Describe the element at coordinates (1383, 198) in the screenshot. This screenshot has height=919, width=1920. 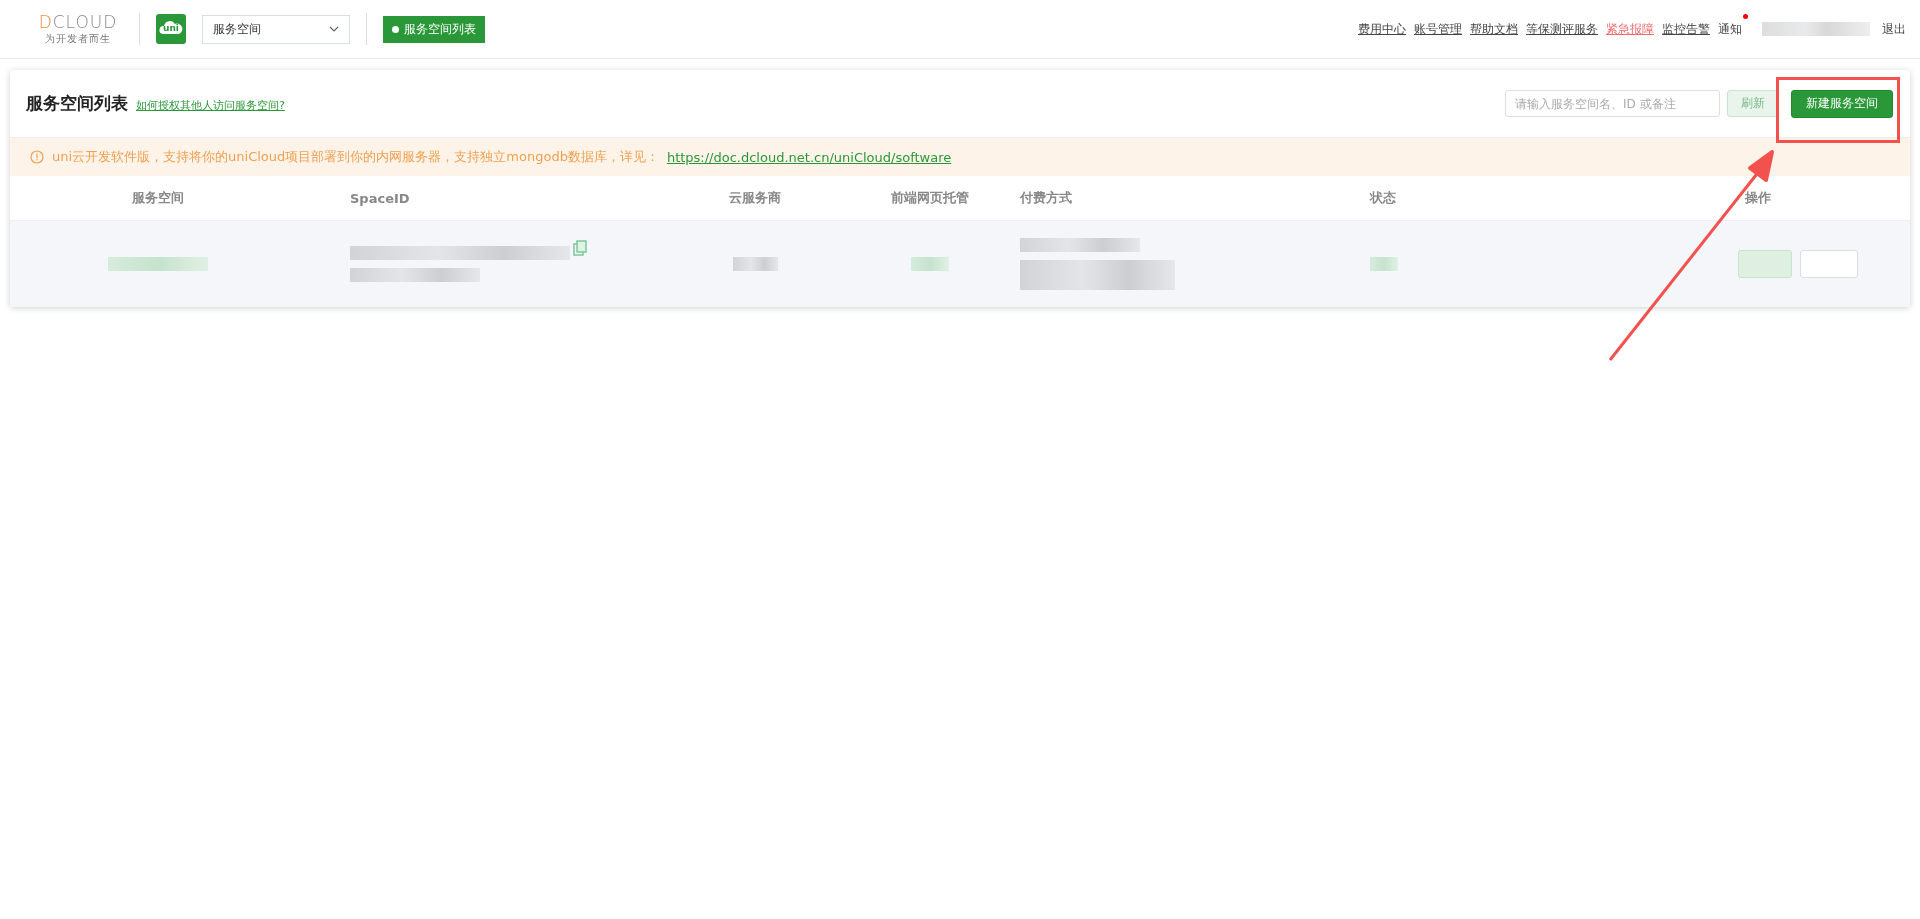
I see `column-header: 状态` at that location.